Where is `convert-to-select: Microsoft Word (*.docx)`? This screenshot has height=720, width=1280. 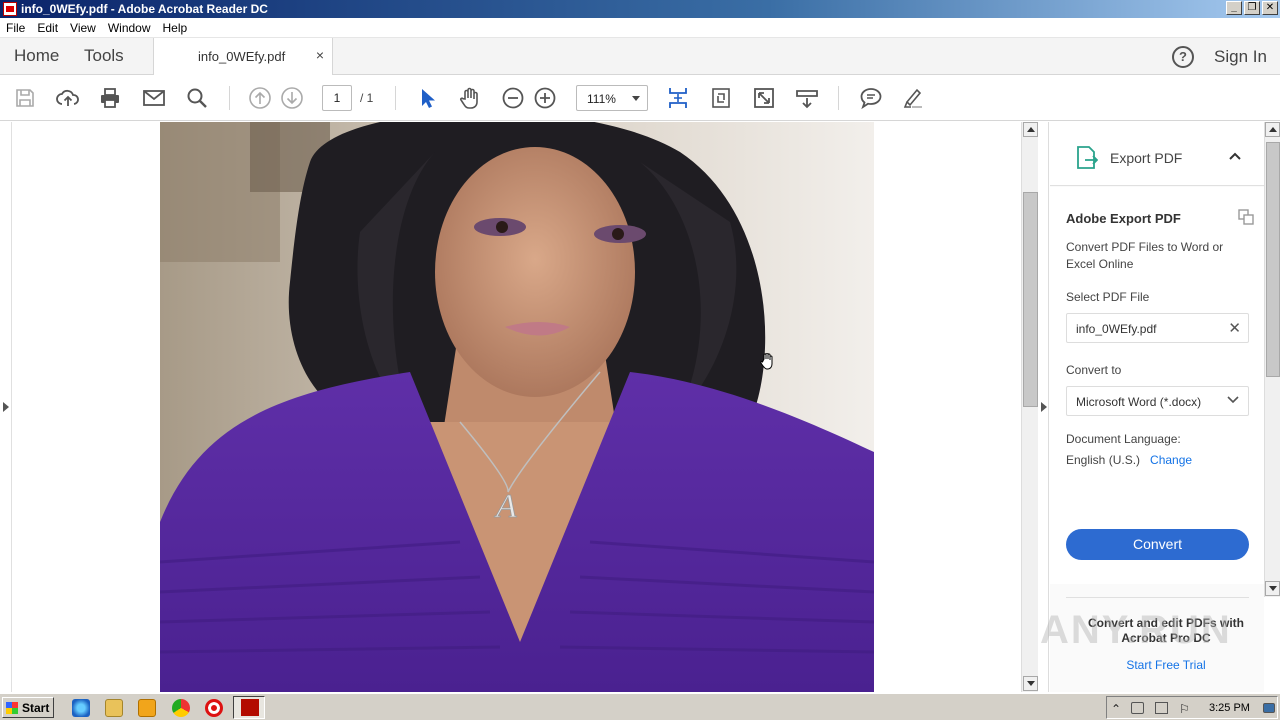 convert-to-select: Microsoft Word (*.docx) is located at coordinates (1157, 401).